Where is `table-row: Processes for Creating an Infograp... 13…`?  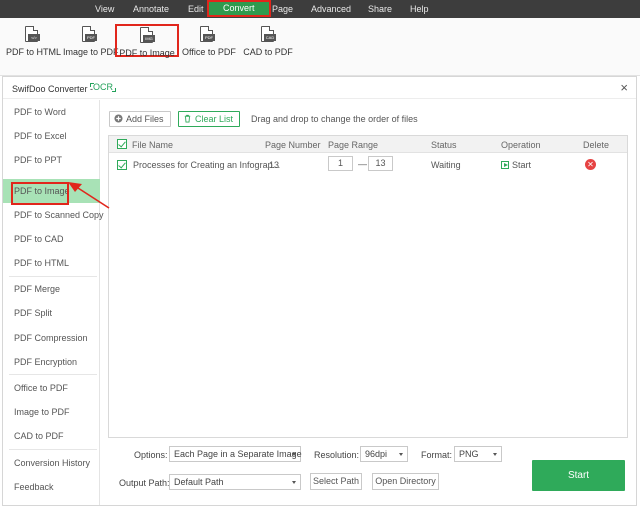 table-row: Processes for Creating an Infograp... 13… is located at coordinates (368, 165).